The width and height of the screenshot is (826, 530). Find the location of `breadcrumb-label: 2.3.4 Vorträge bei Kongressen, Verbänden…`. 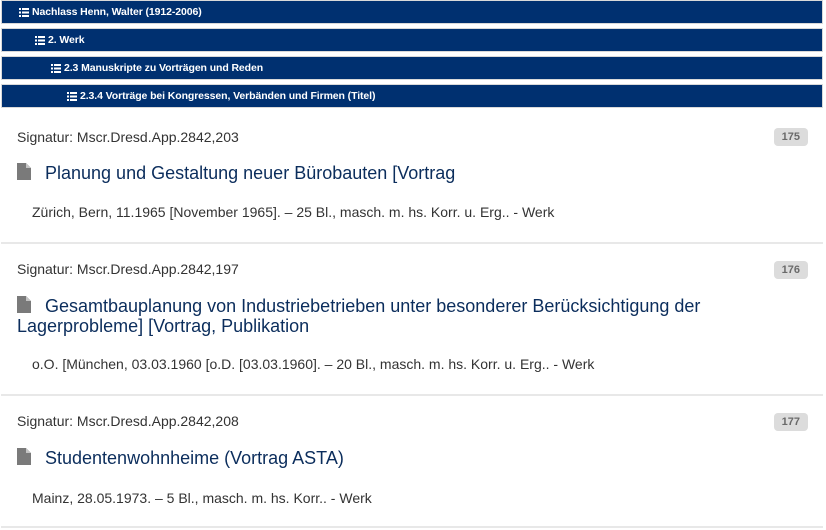

breadcrumb-label: 2.3.4 Vorträge bei Kongressen, Verbänden… is located at coordinates (228, 96).